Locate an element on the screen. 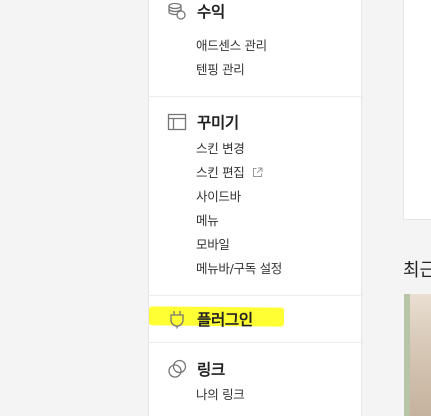  section-plugin-title: 플러그인 is located at coordinates (225, 320).